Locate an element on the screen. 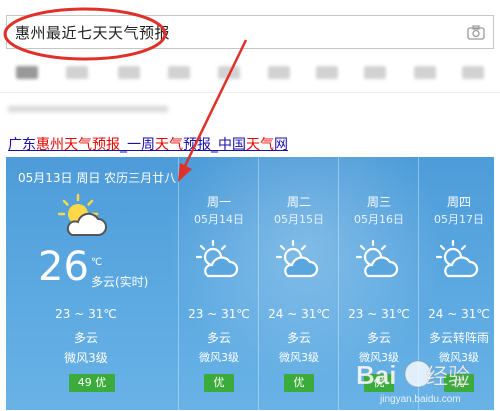 The height and width of the screenshot is (411, 500). arrow-head-icon is located at coordinates (185, 172).